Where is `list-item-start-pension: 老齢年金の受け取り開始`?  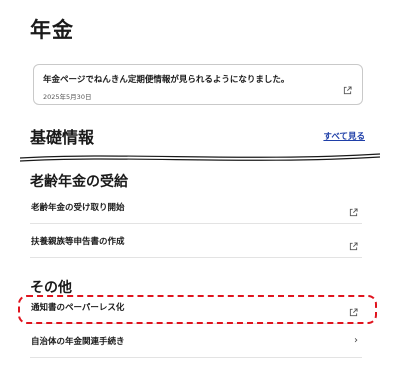
list-item-start-pension: 老齢年金の受け取り開始 is located at coordinates (196, 207).